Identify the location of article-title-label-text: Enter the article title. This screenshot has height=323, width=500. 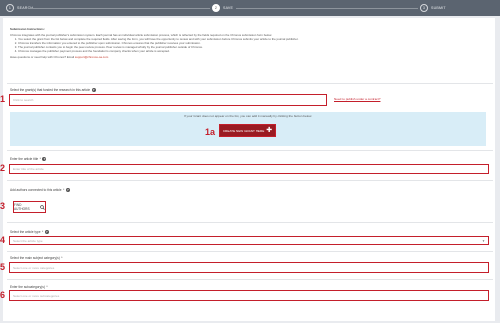
(24, 159).